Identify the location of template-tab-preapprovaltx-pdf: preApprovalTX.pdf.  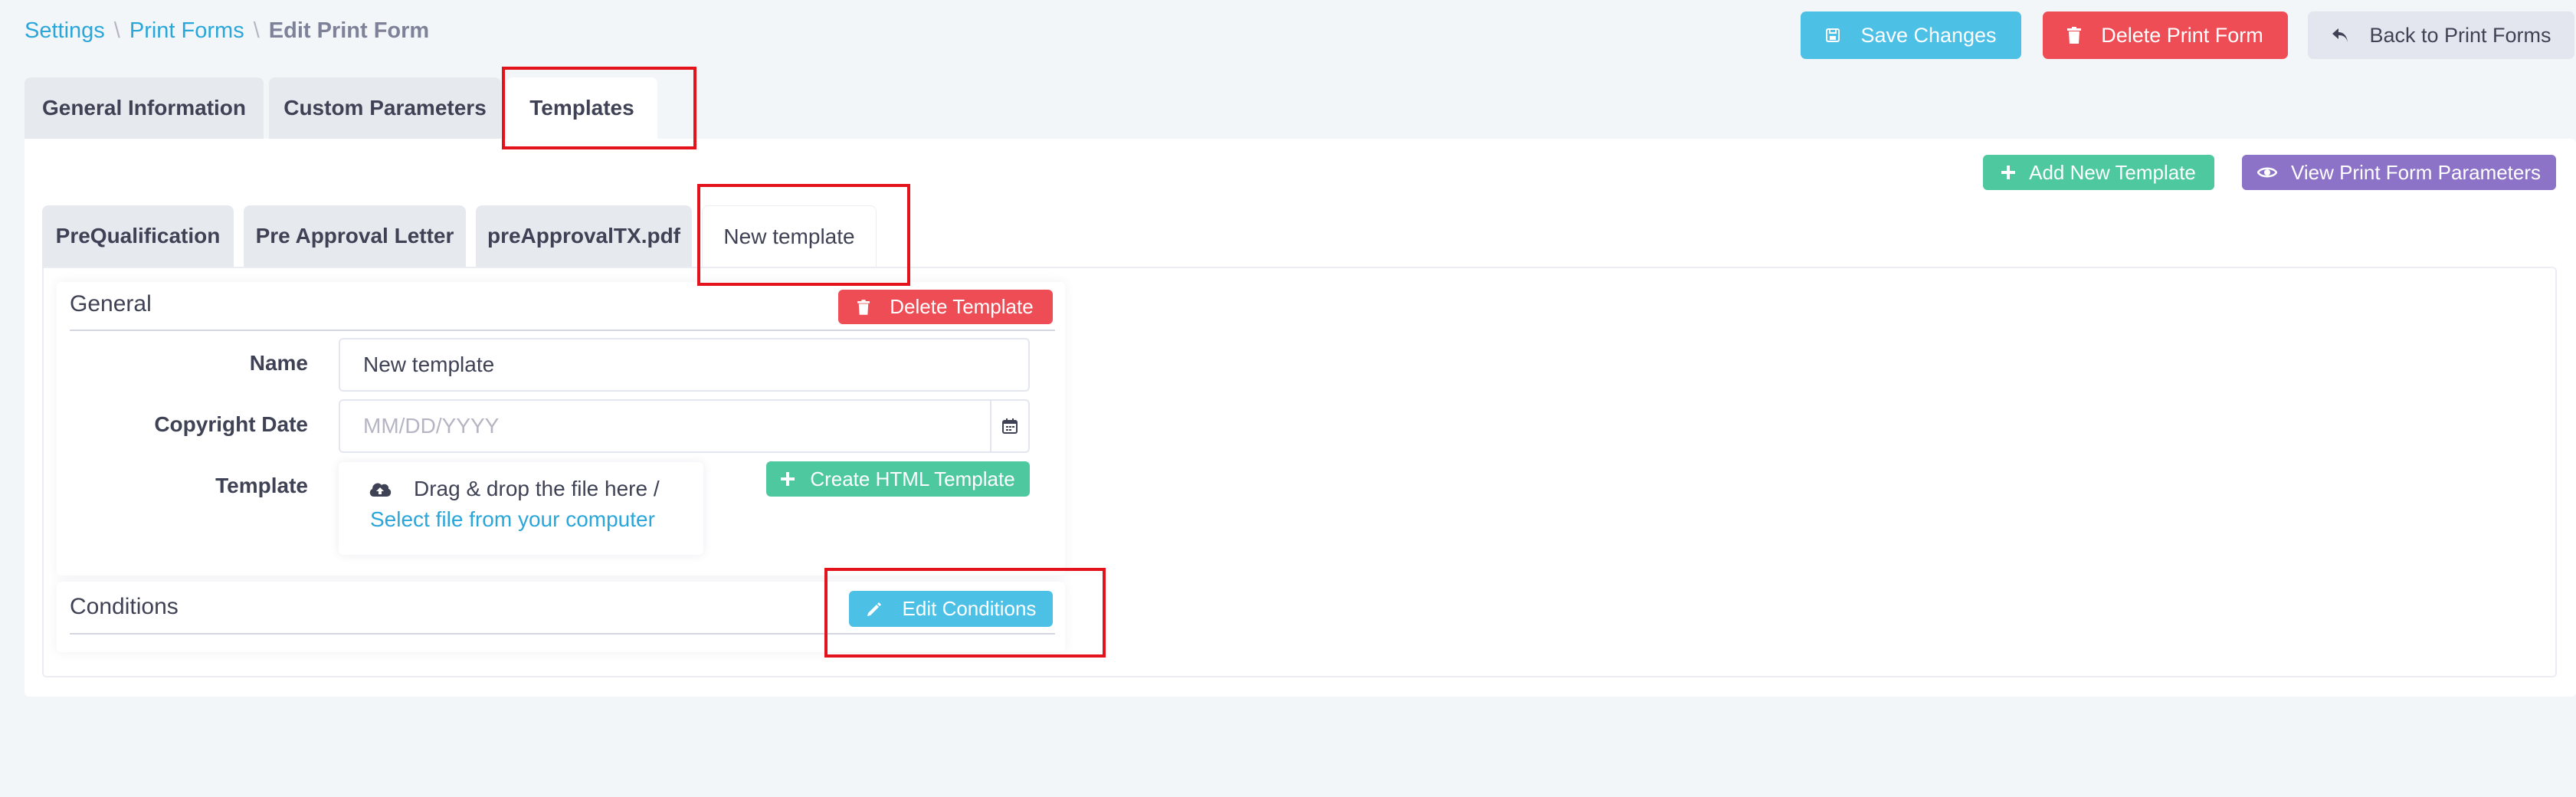
(584, 236).